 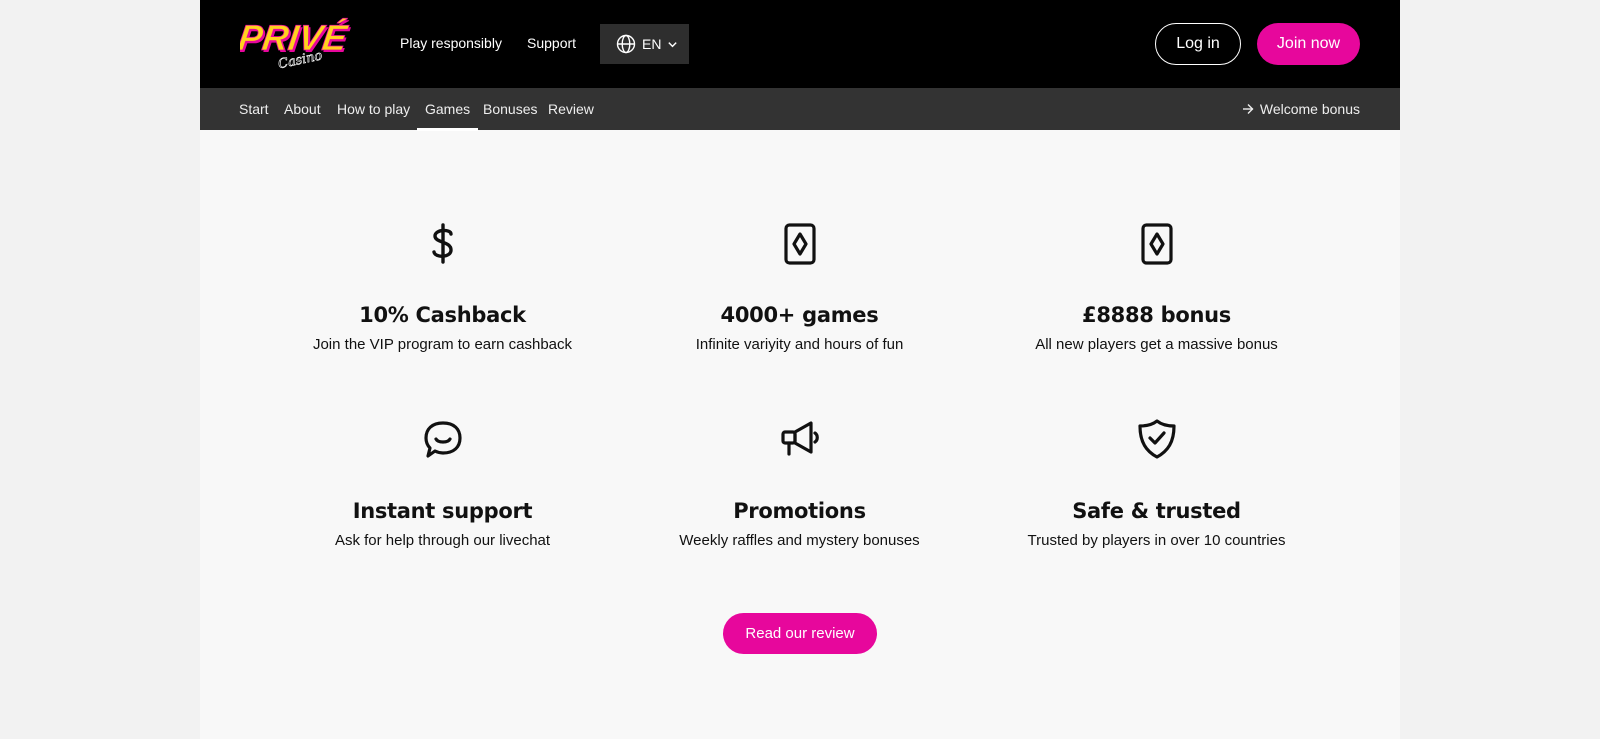 What do you see at coordinates (442, 540) in the screenshot?
I see `feature-description: Ask for help through our livechat` at bounding box center [442, 540].